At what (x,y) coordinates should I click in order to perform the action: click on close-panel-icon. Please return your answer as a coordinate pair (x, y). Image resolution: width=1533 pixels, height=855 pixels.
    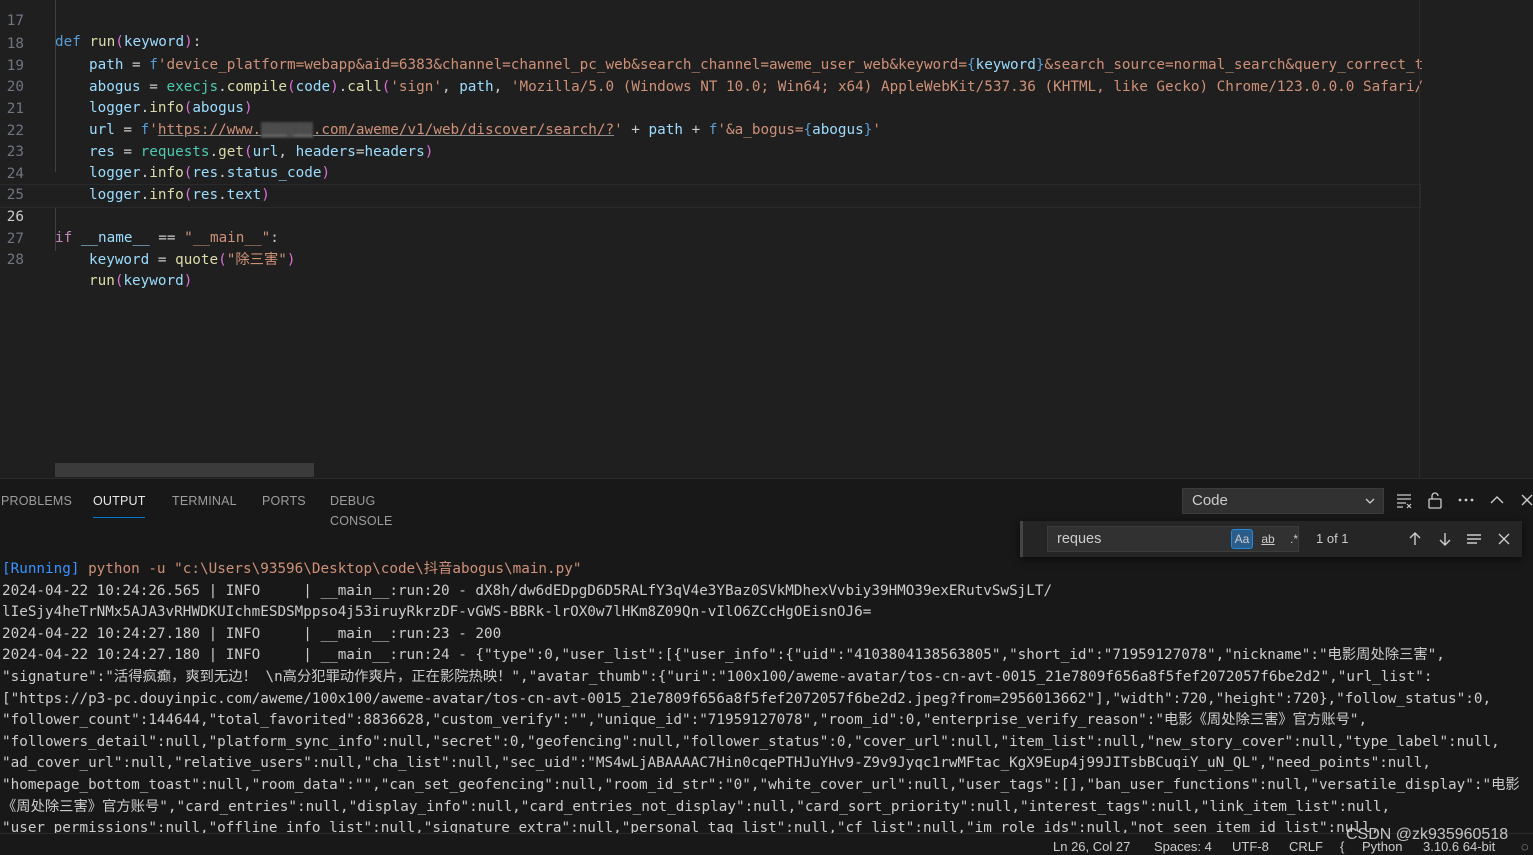
    Looking at the image, I should click on (1525, 500).